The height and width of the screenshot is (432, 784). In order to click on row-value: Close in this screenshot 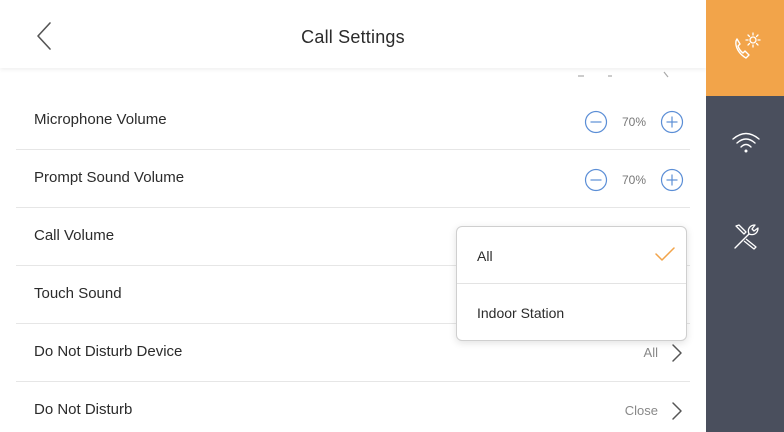, I will do `click(641, 410)`.